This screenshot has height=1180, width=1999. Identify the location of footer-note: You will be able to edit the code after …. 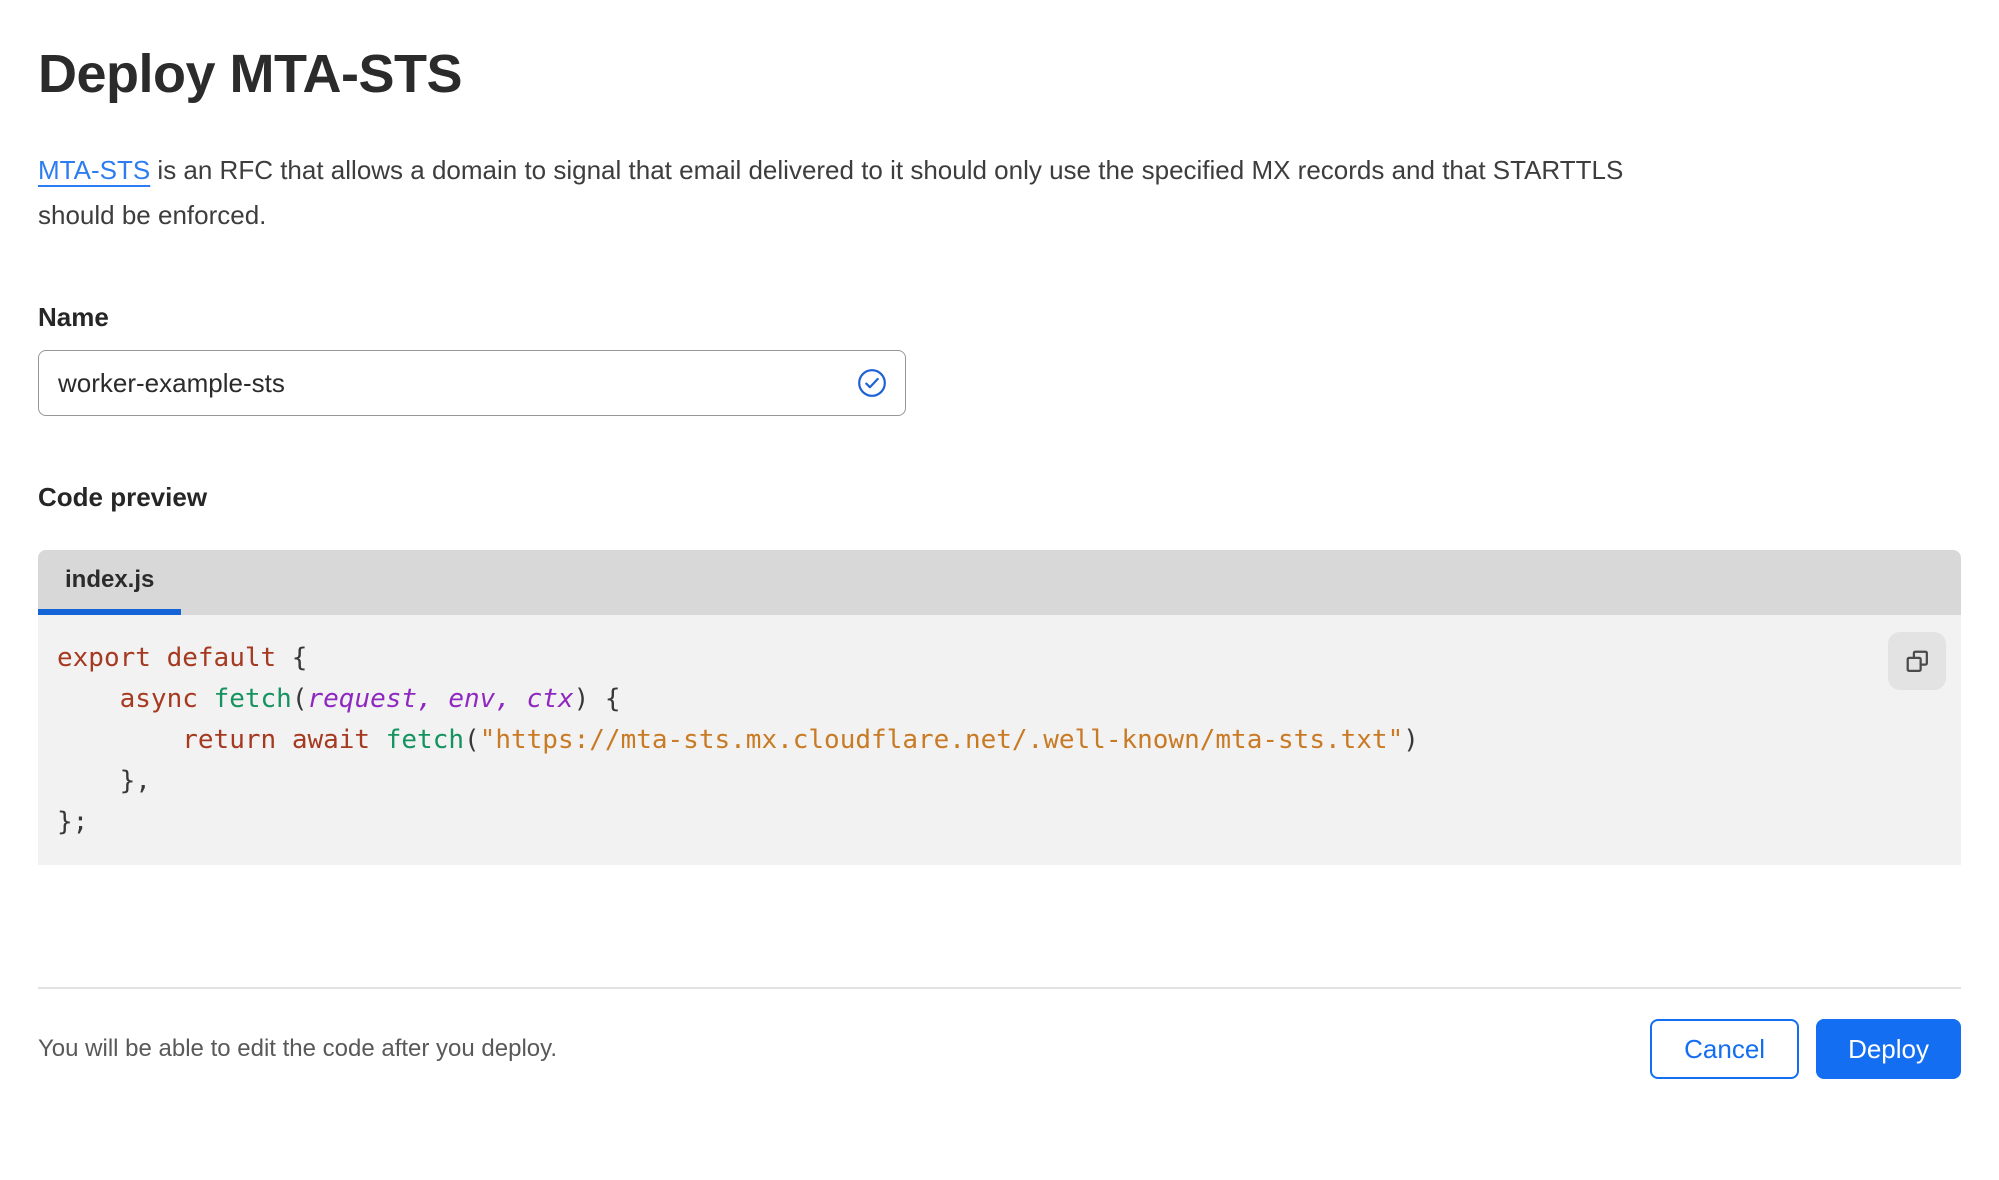
(298, 1048).